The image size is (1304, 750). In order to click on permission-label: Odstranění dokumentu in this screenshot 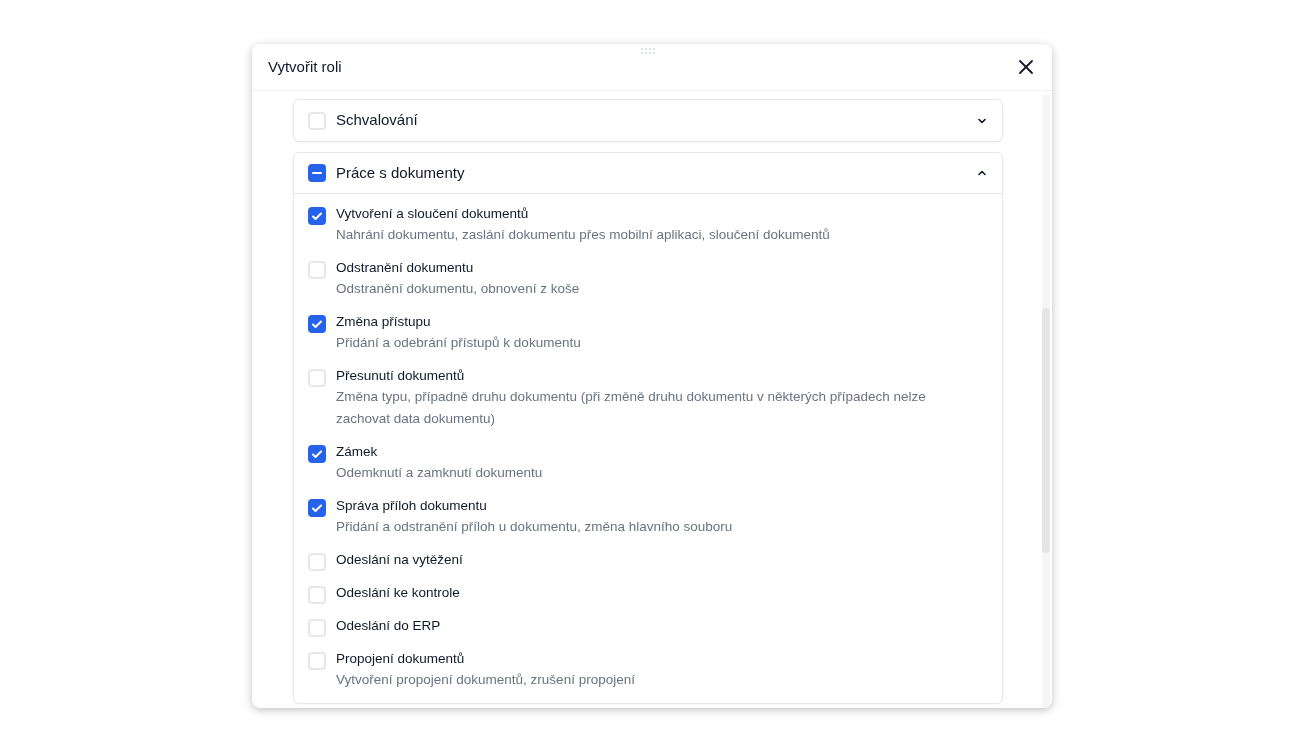, I will do `click(405, 268)`.